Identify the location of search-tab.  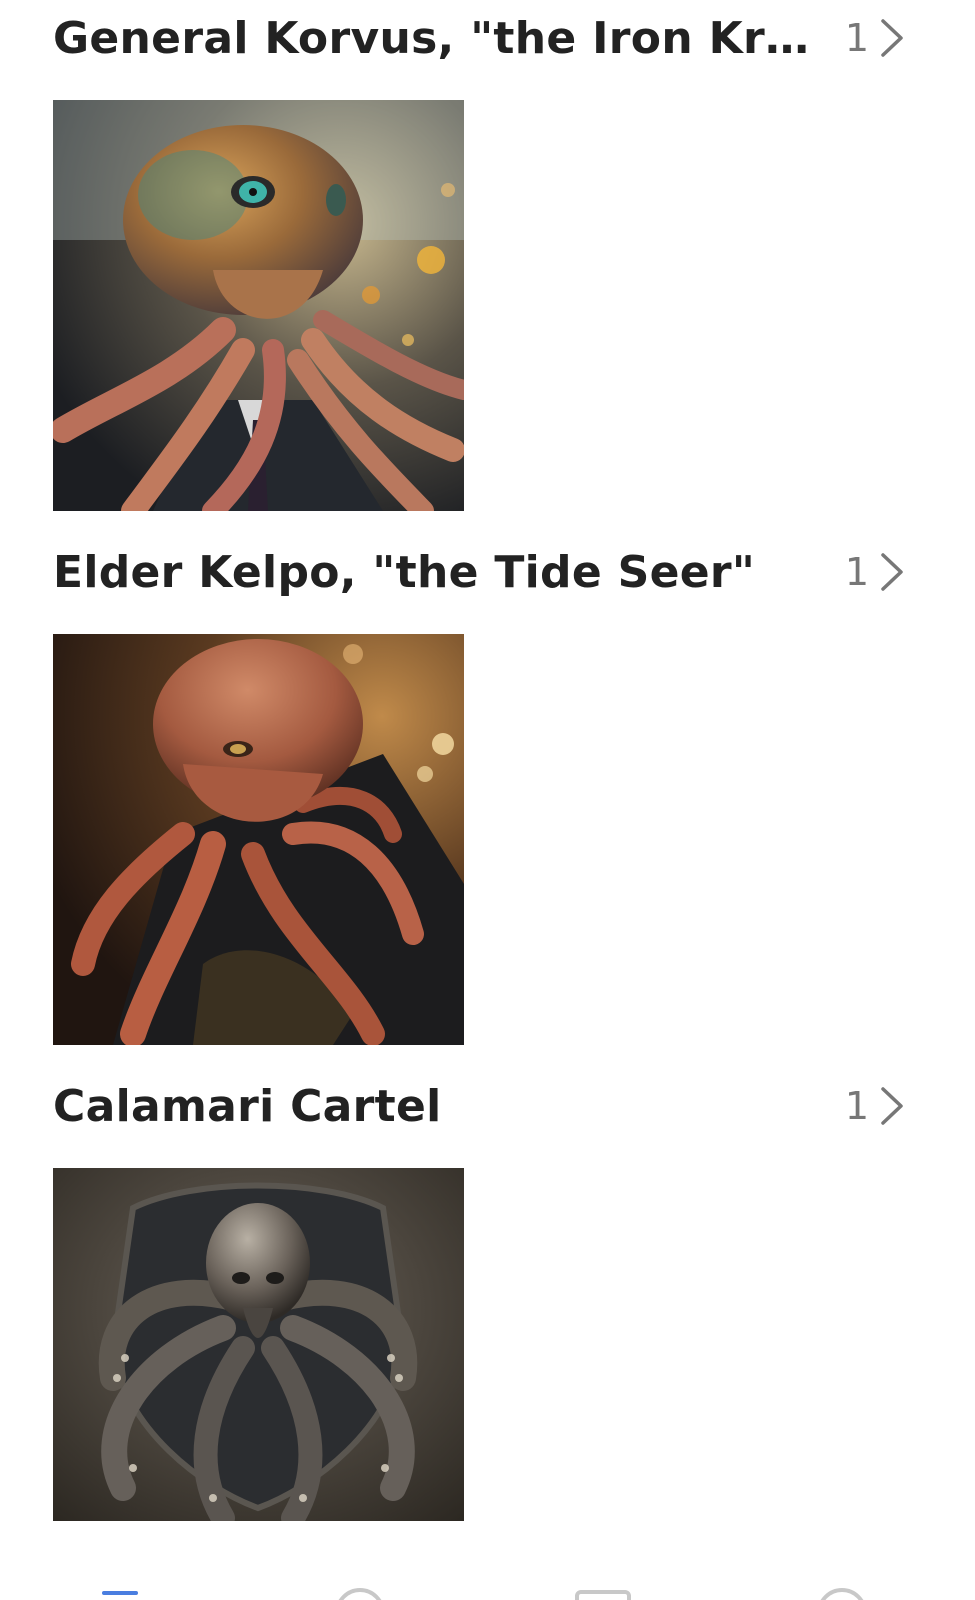
(360, 1580).